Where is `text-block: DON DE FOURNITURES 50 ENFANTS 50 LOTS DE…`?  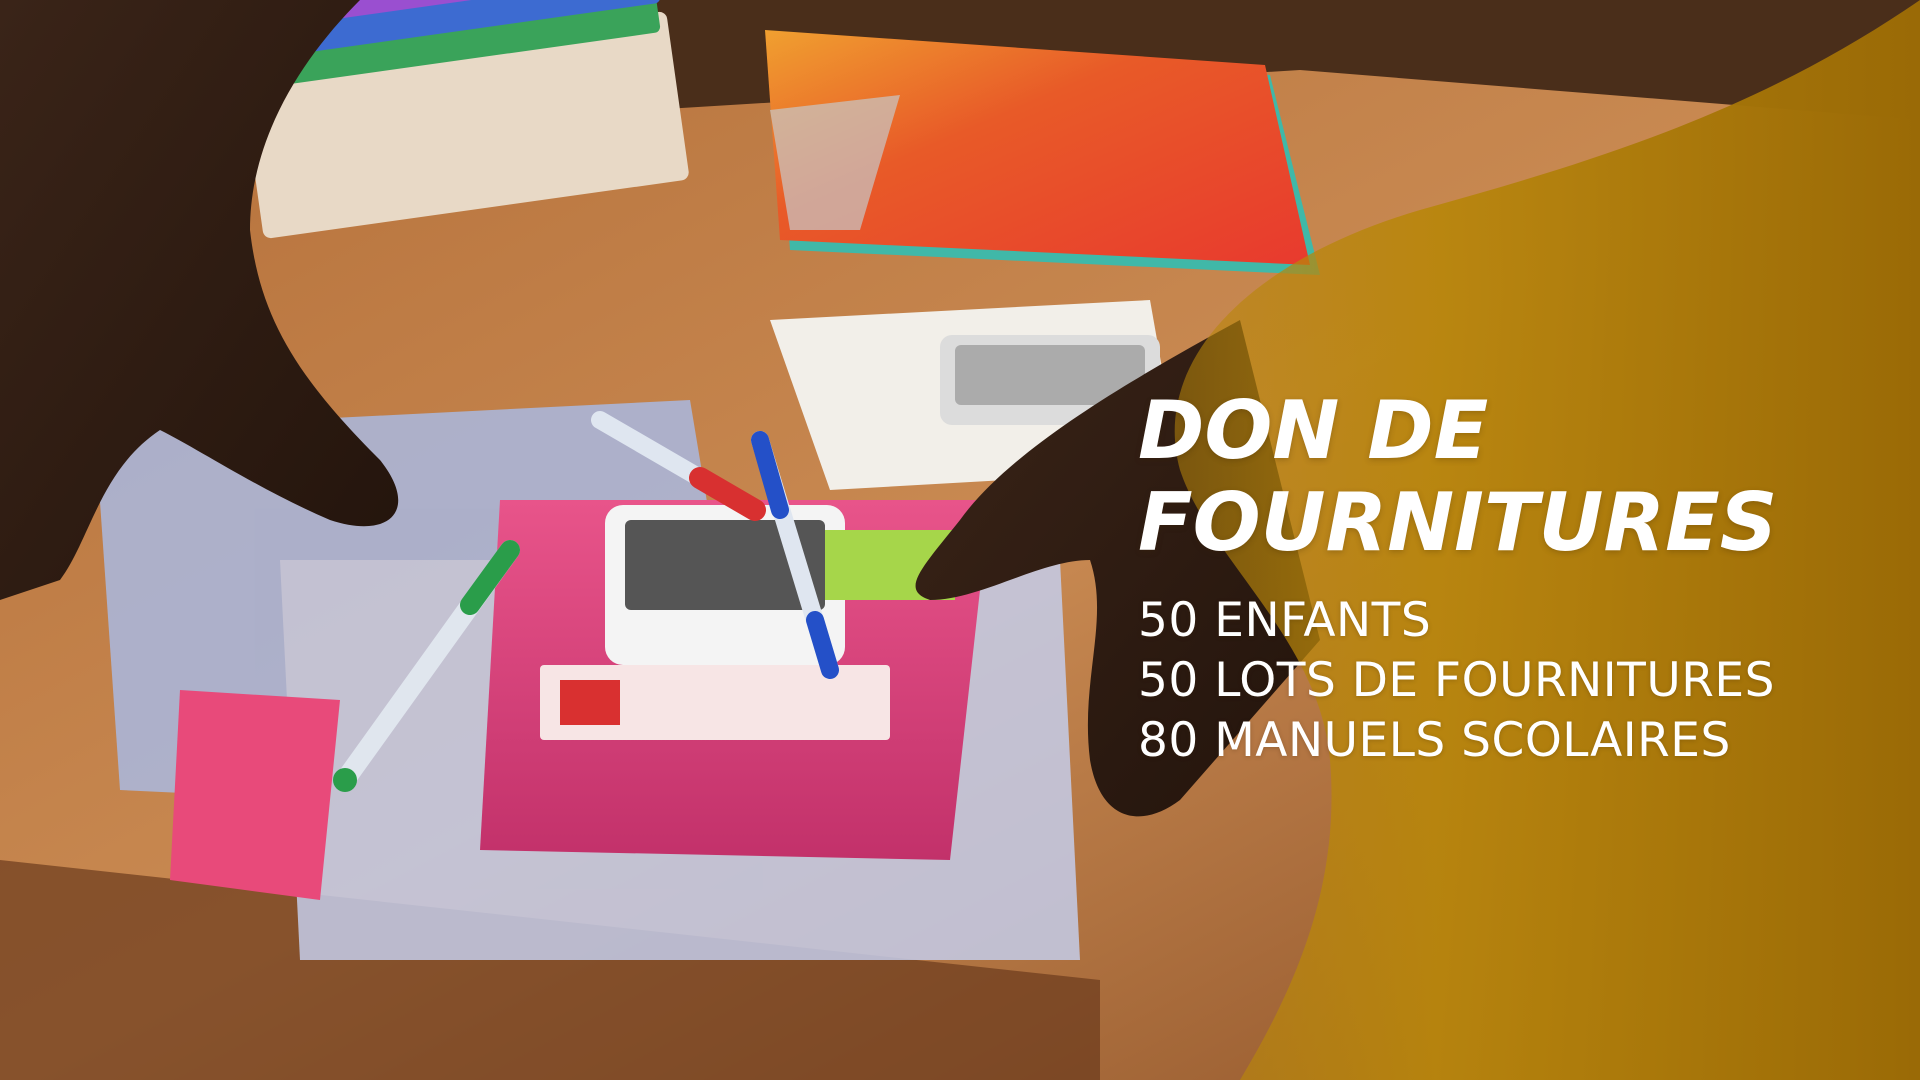 text-block: DON DE FOURNITURES 50 ENFANTS 50 LOTS DE… is located at coordinates (1518, 578).